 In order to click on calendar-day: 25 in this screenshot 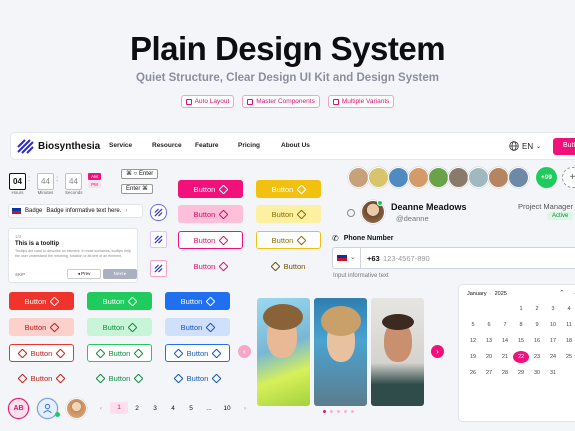, I will do `click(568, 357)`.